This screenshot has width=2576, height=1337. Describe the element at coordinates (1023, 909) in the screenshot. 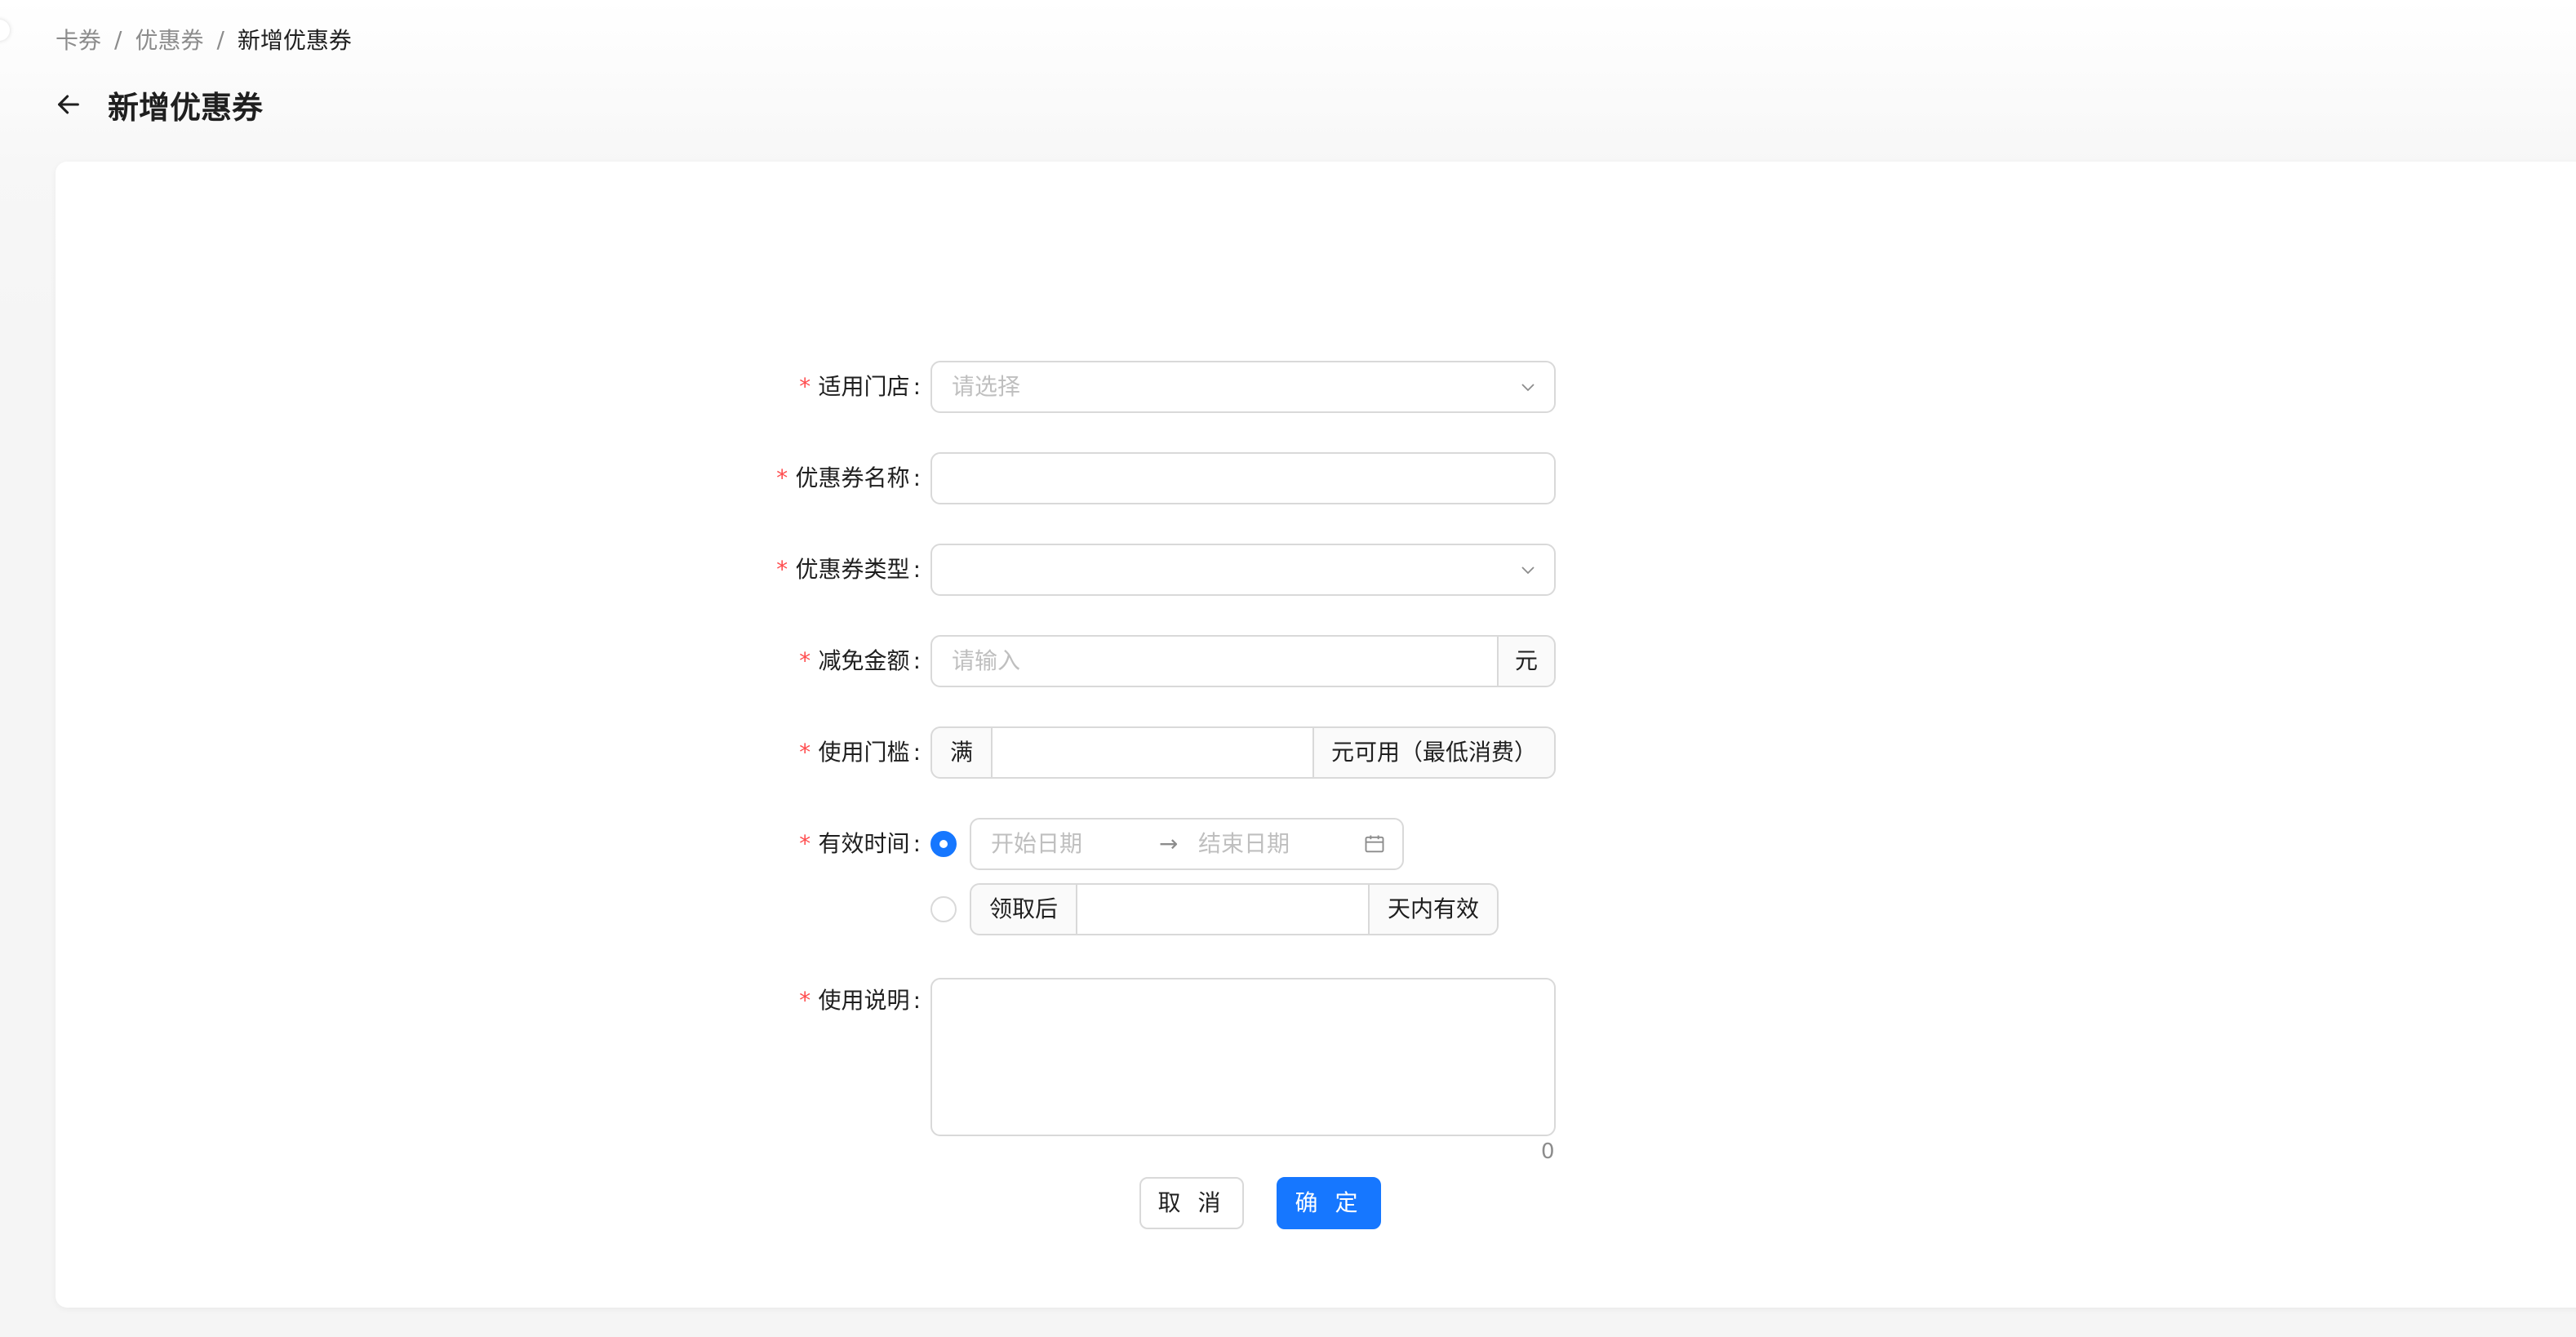

I see `valid-days-prefix: 领取后` at that location.